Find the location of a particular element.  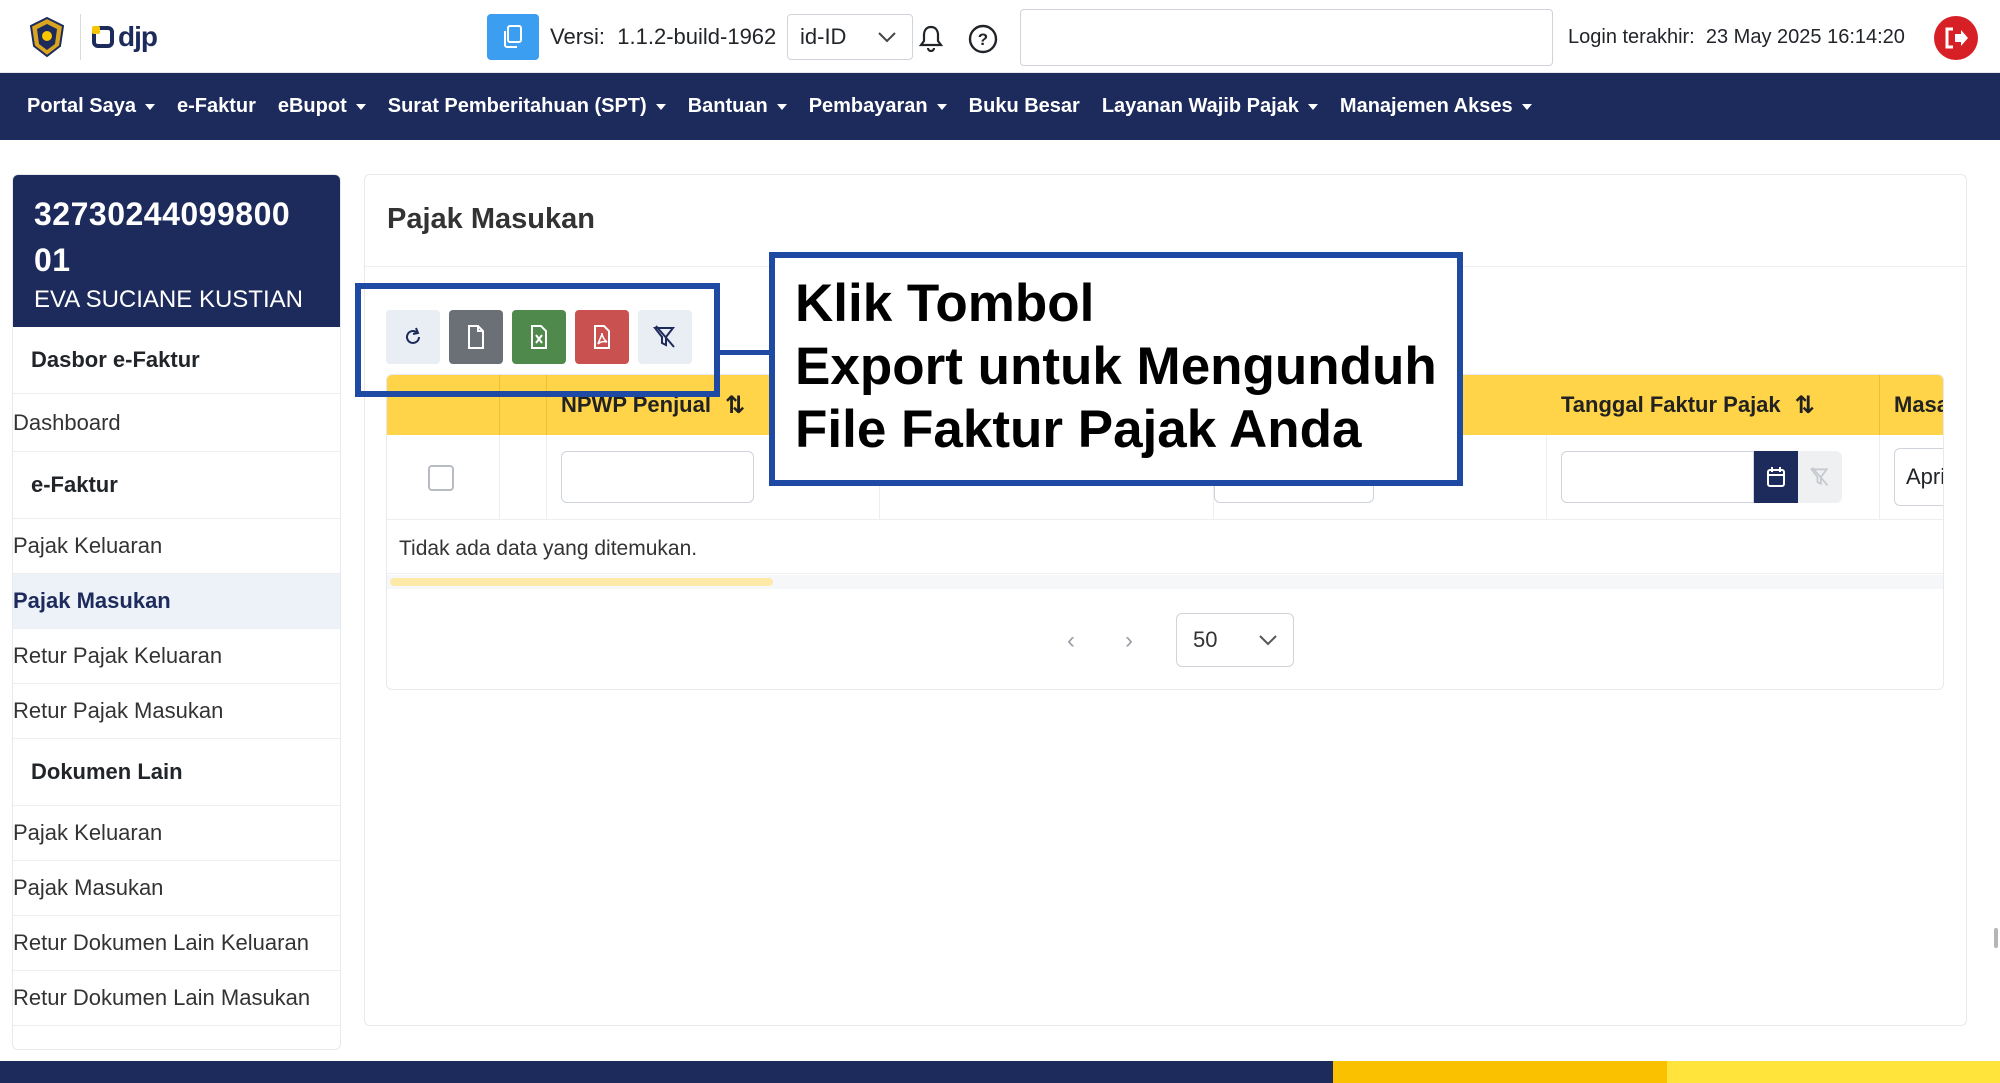

nav-item-label: e-Faktur is located at coordinates (216, 106).